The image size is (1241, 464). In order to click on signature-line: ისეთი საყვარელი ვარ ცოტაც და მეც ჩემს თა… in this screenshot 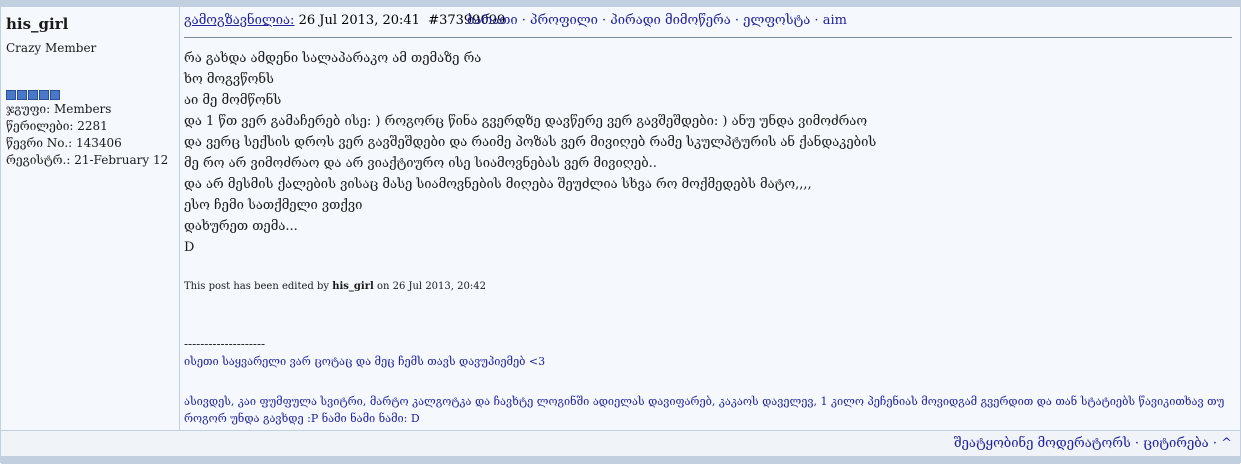, I will do `click(365, 361)`.